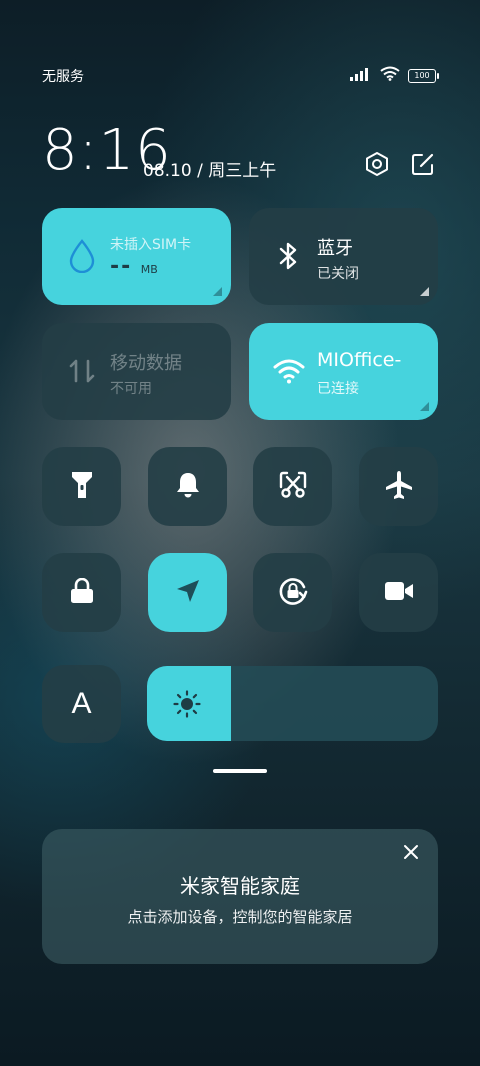  I want to click on sim-usage: -- MB, so click(134, 266).